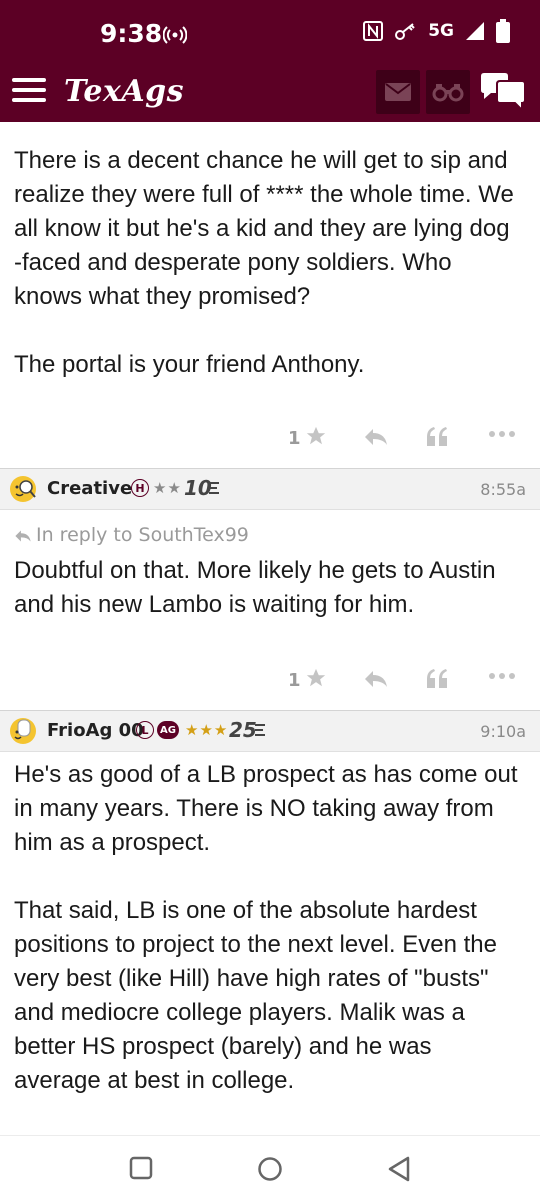 Image resolution: width=540 pixels, height=1201 pixels. Describe the element at coordinates (145, 730) in the screenshot. I see `user-badge: L` at that location.